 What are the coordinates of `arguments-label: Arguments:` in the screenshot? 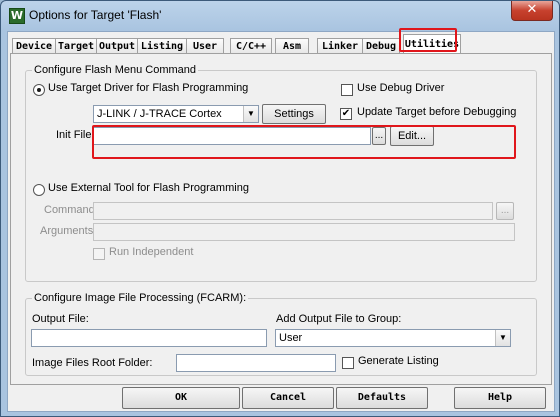 It's located at (68, 231).